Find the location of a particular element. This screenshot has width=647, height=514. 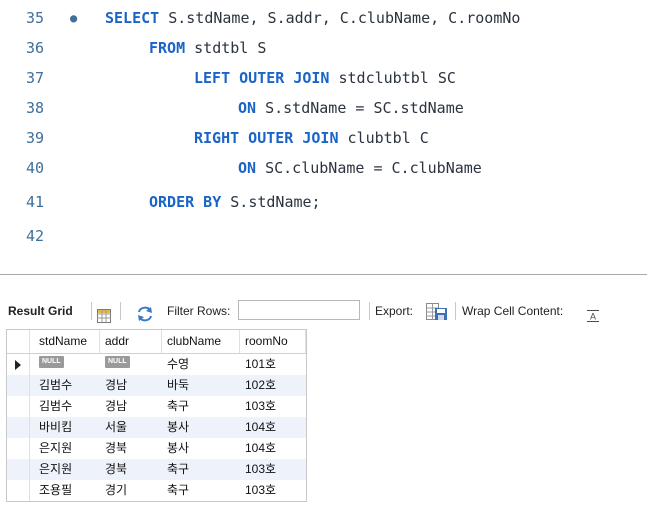

export-label: Export: is located at coordinates (394, 311).